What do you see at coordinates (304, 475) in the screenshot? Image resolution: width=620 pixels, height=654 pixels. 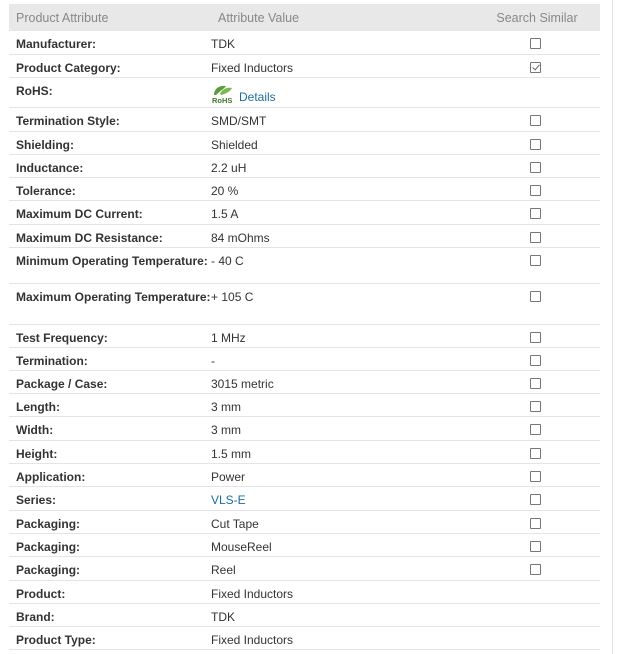 I see `table-row-application: Application: Power` at bounding box center [304, 475].